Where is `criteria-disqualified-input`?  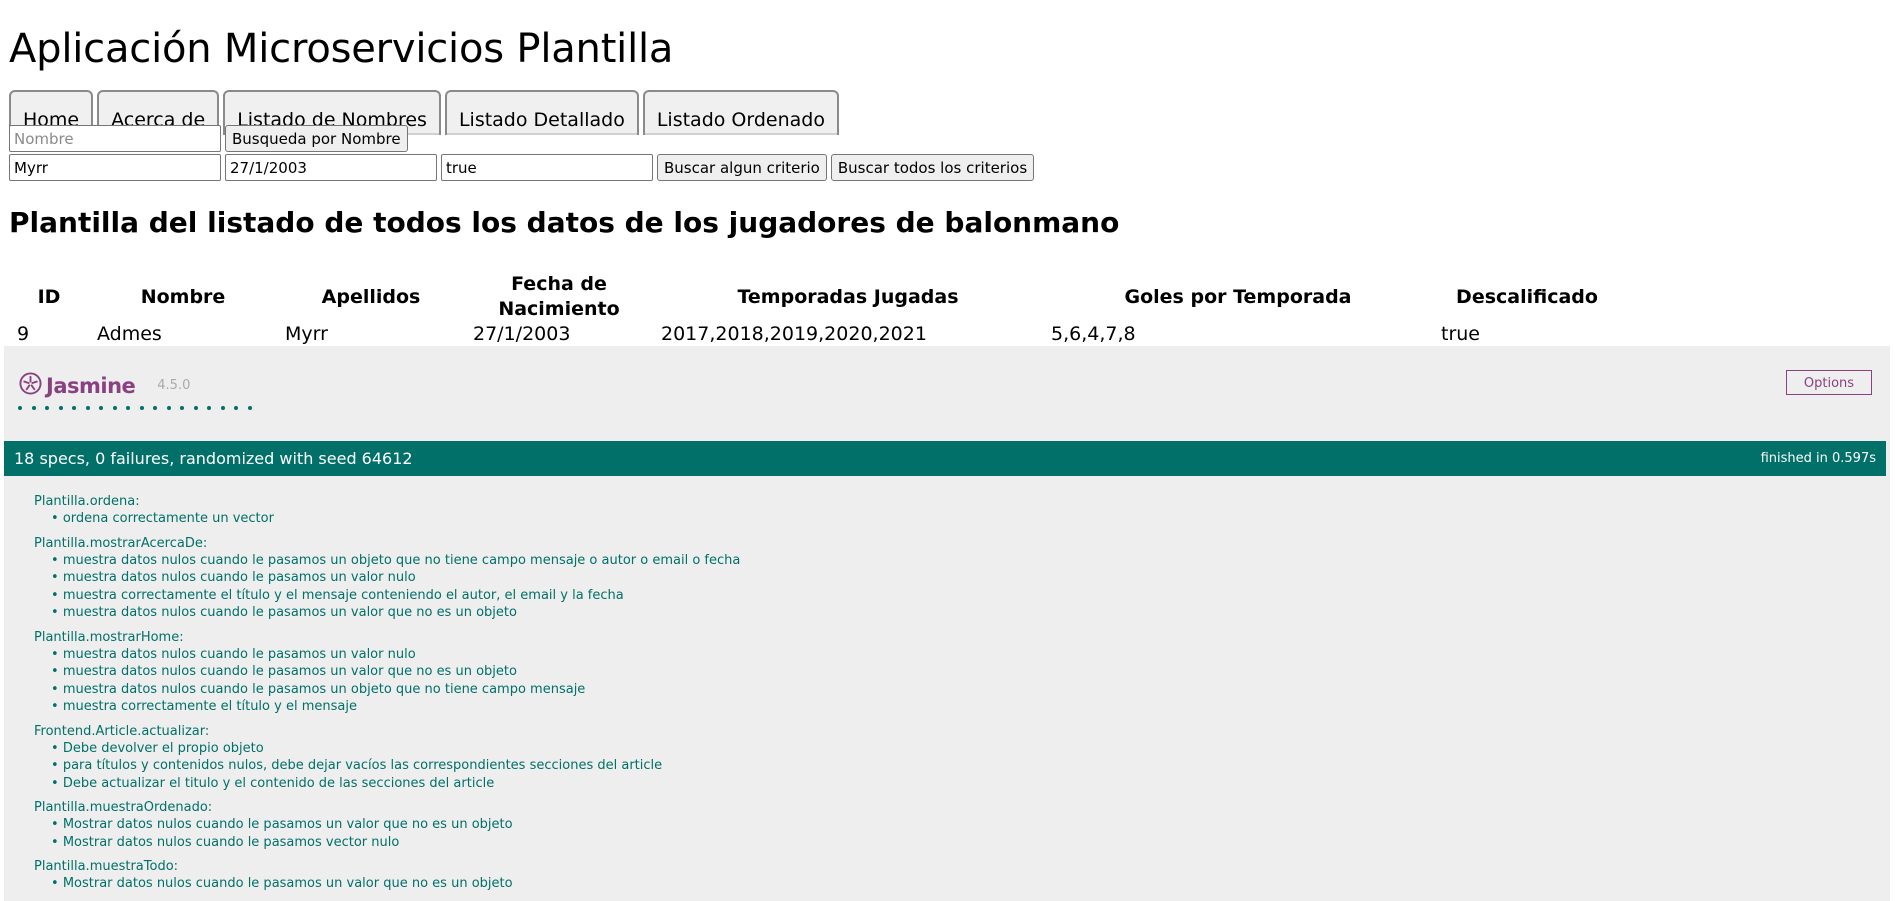 criteria-disqualified-input is located at coordinates (547, 167).